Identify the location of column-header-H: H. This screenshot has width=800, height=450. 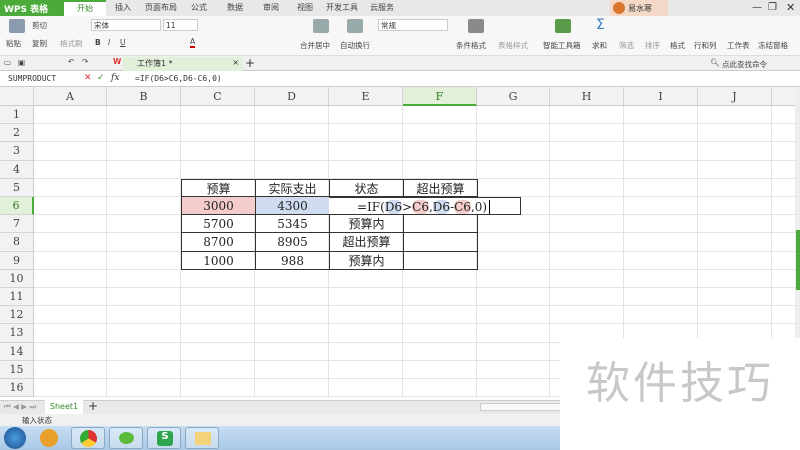
(587, 96).